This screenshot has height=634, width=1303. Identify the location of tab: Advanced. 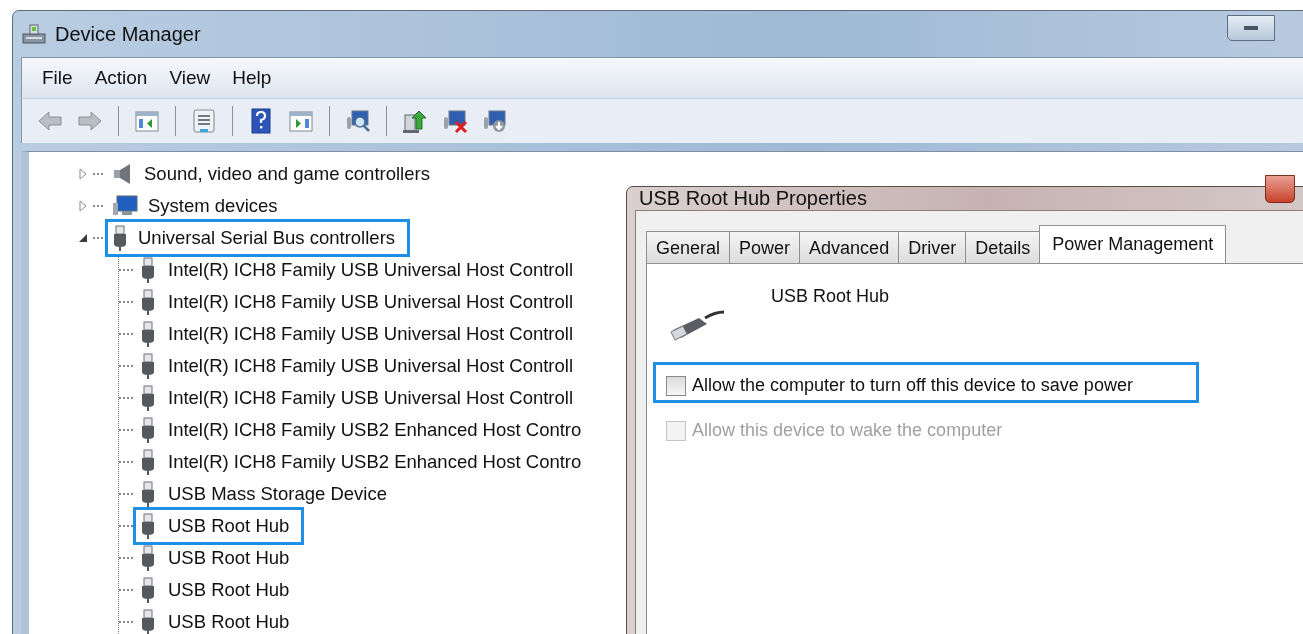
(849, 247).